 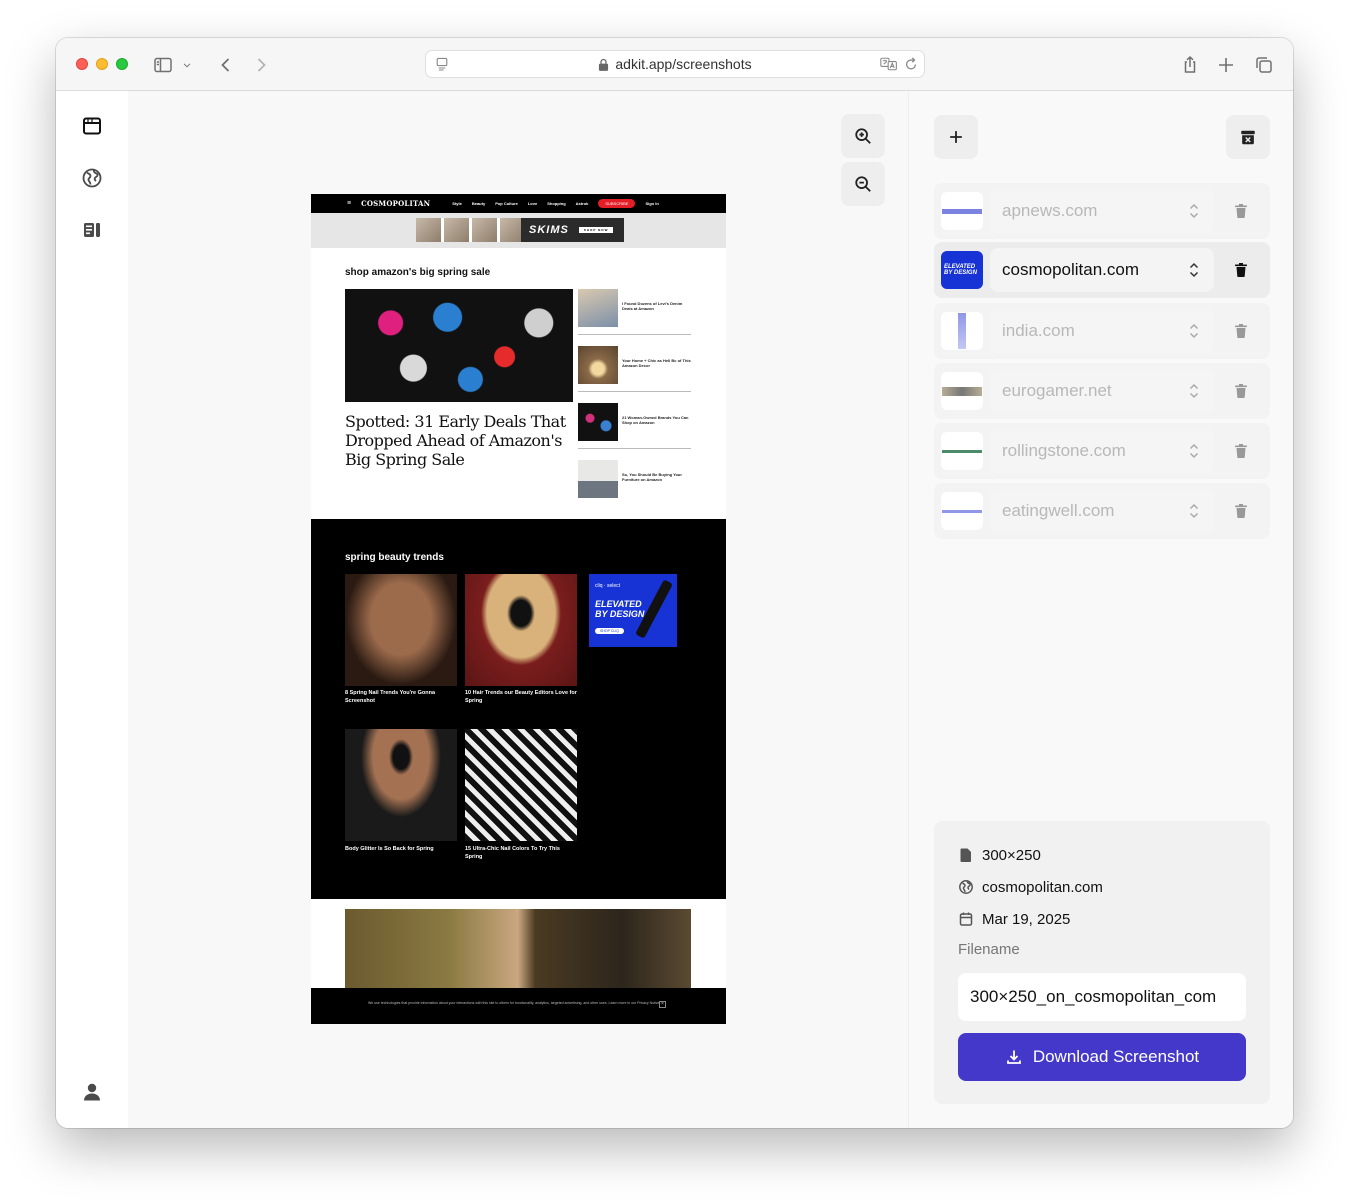 What do you see at coordinates (442, 64) in the screenshot?
I see `page-settings-icon` at bounding box center [442, 64].